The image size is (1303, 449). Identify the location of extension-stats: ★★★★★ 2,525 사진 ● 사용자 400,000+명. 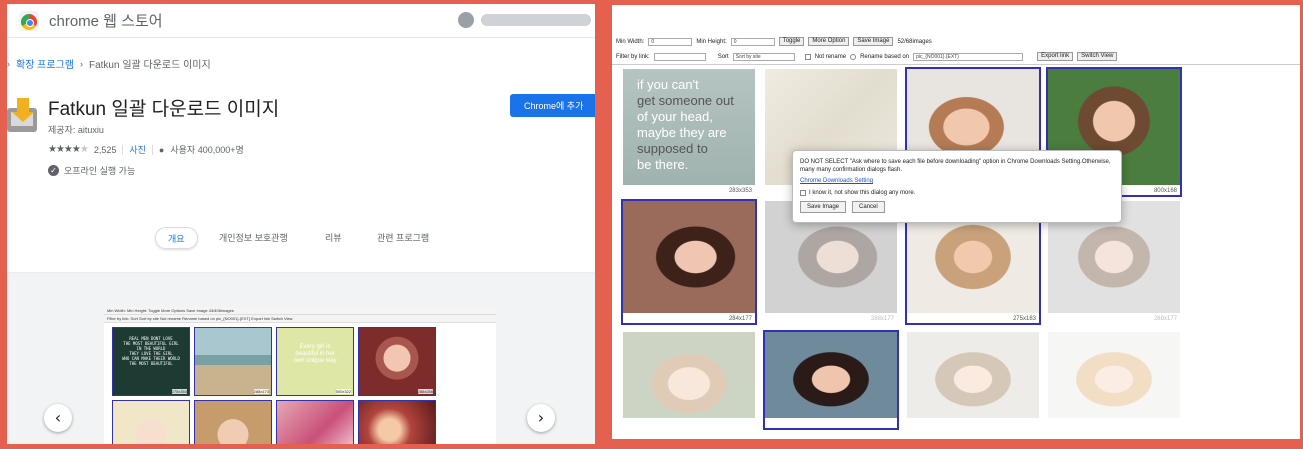
(146, 149).